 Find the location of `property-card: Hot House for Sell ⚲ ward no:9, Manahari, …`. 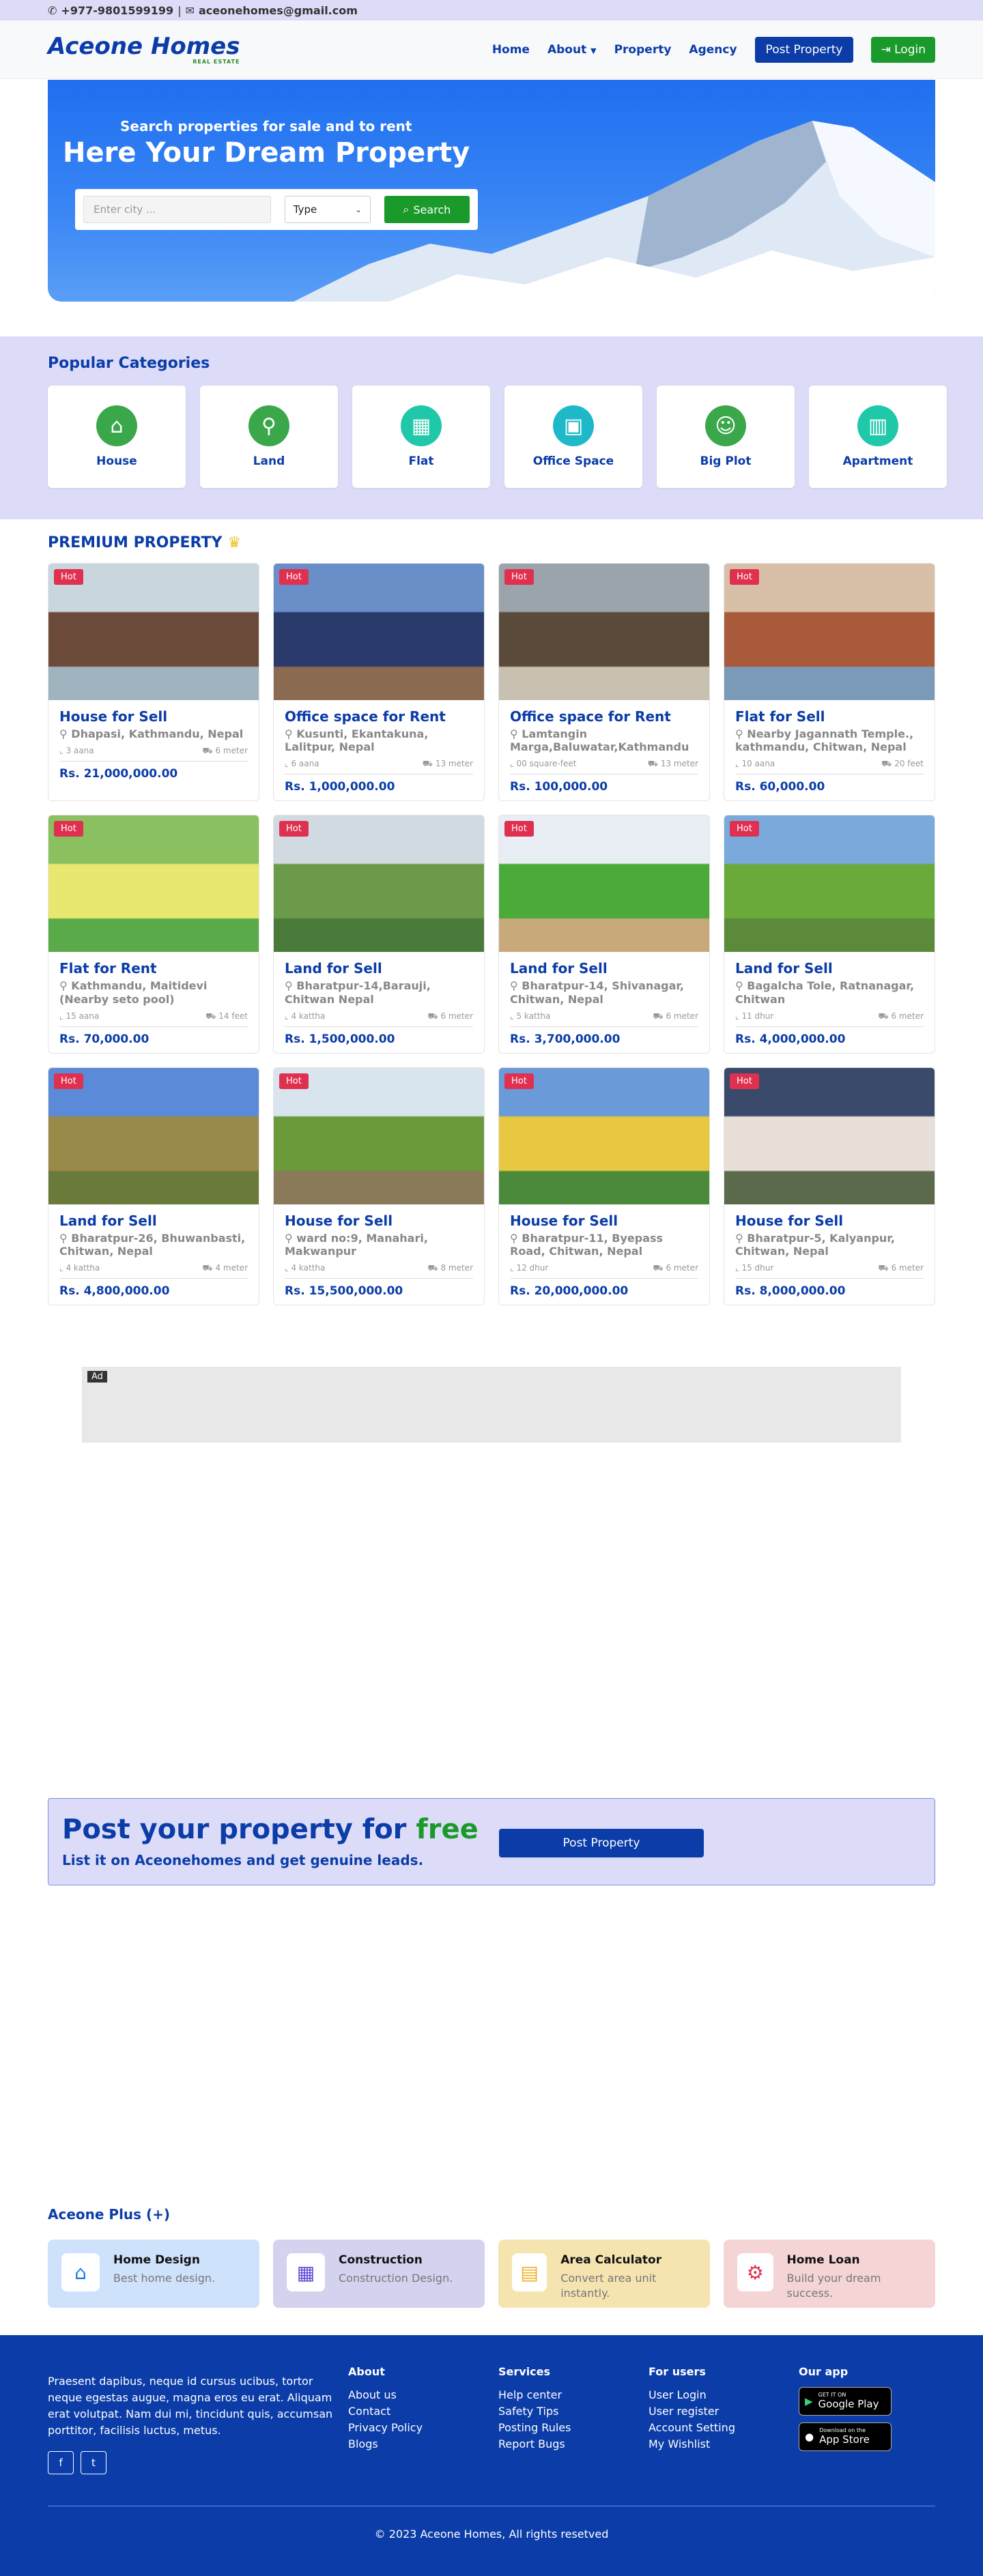

property-card: Hot House for Sell ⚲ ward no:9, Manahari, … is located at coordinates (379, 1186).